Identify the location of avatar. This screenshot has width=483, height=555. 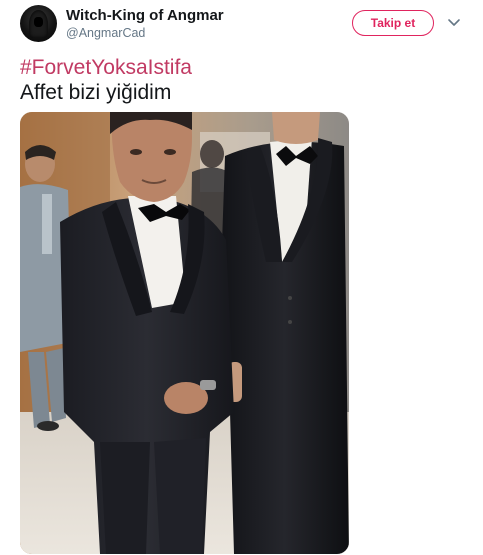
(38, 23).